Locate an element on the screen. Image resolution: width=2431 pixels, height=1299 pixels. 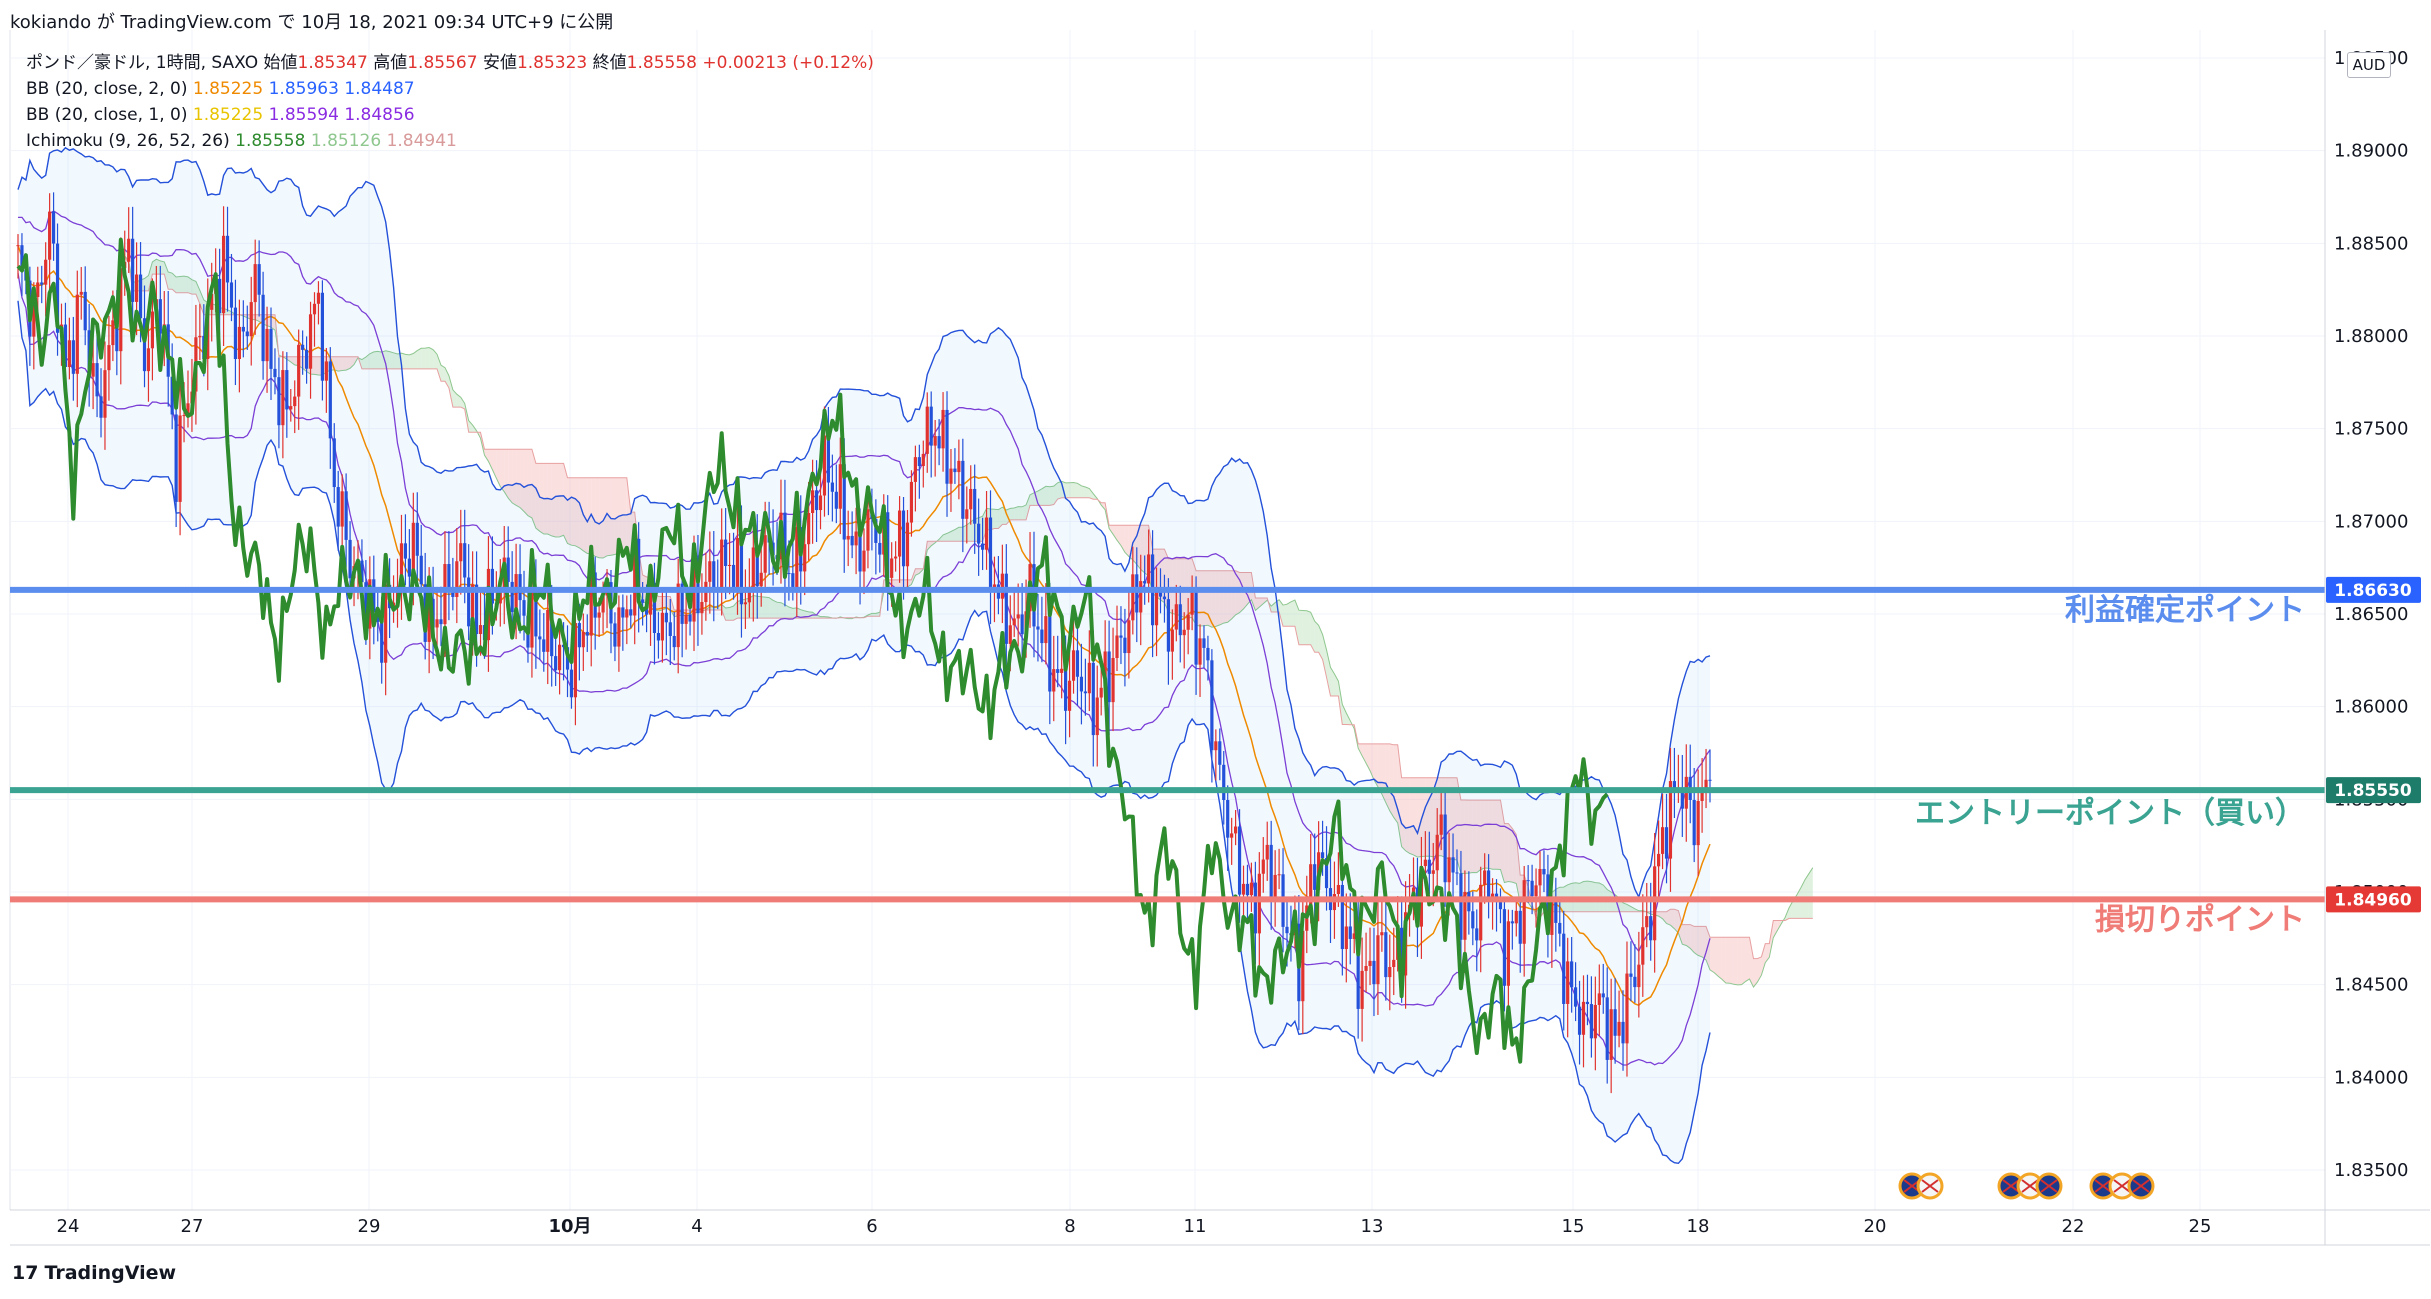
price-tick-label: 1.89000 is located at coordinates (2371, 151).